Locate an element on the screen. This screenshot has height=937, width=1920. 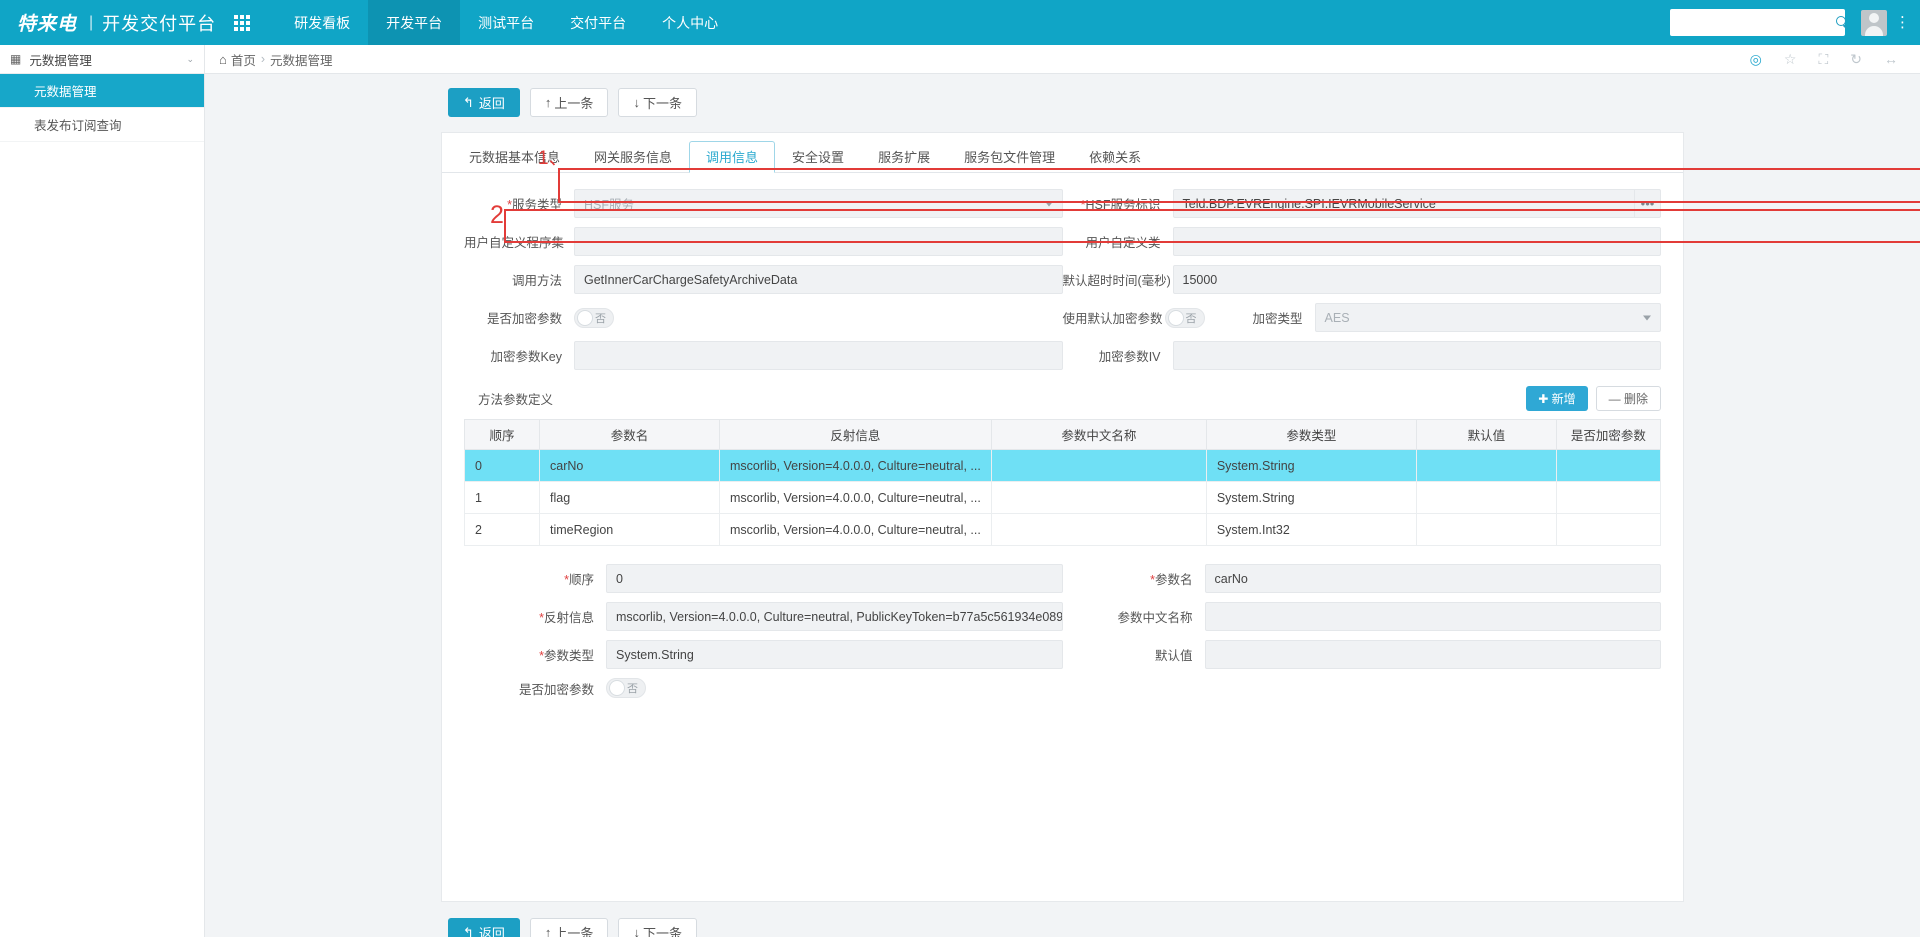
next-record-label: 下一条 is located at coordinates (662, 103).